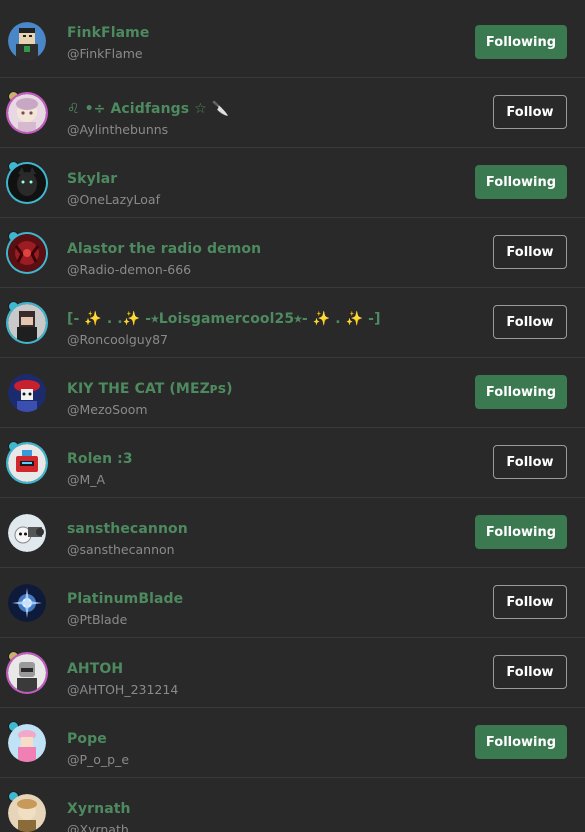 The image size is (585, 832). What do you see at coordinates (121, 549) in the screenshot?
I see `username: @sansthecannon` at bounding box center [121, 549].